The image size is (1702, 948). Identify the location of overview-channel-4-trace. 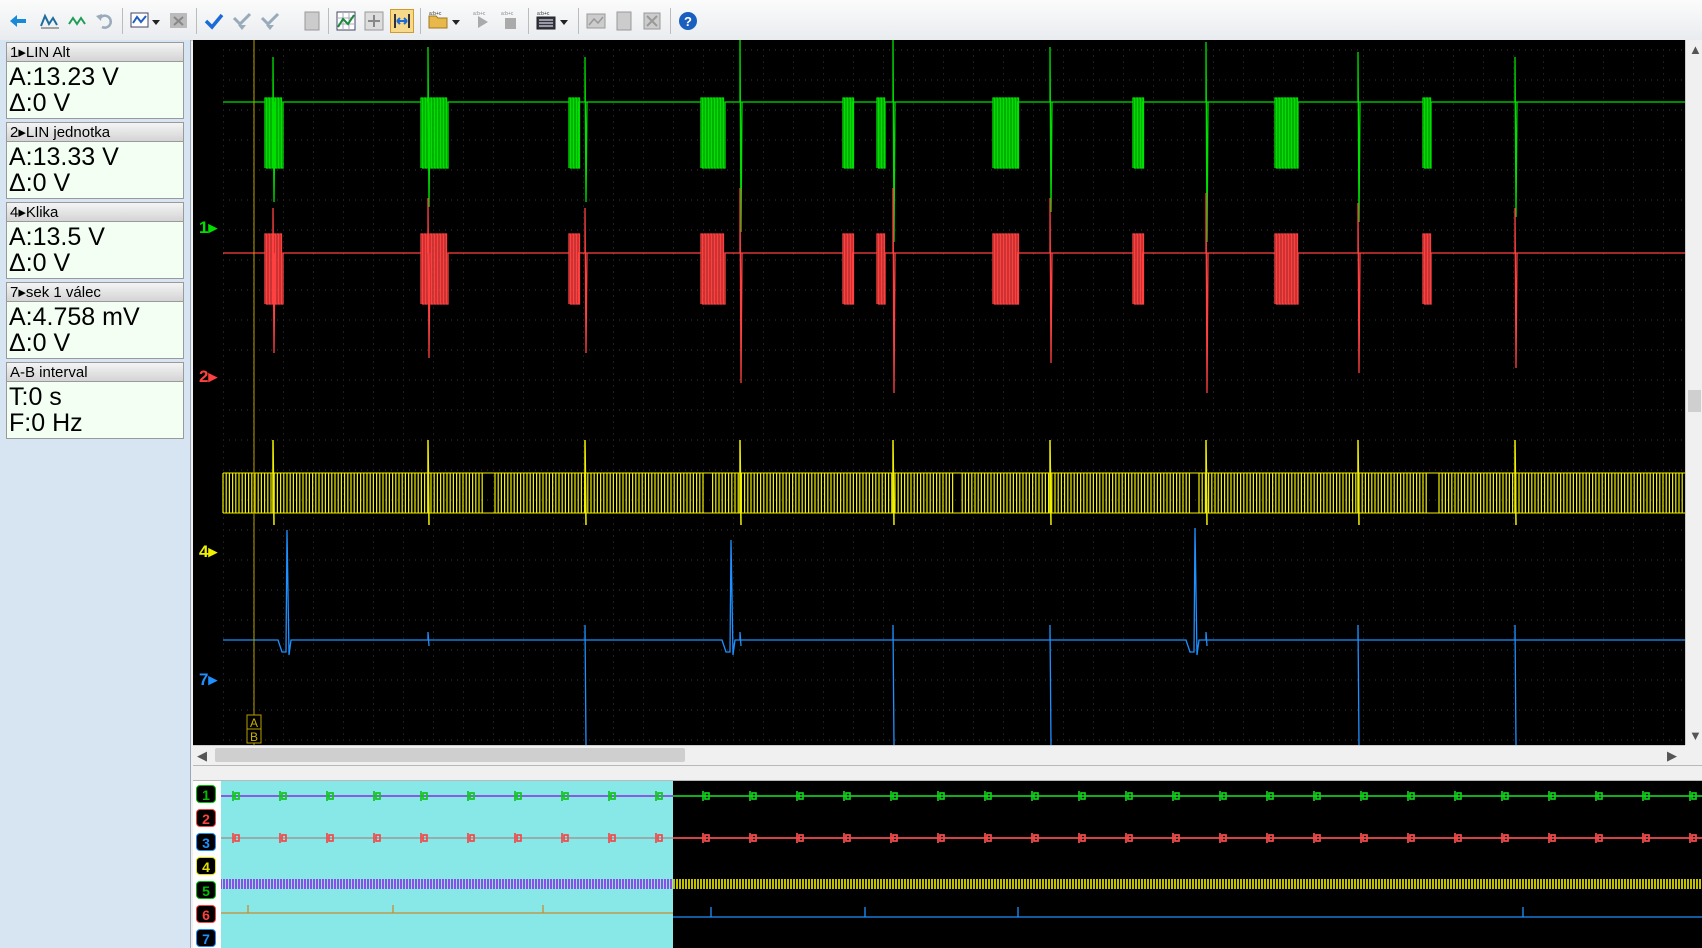
(1187, 884).